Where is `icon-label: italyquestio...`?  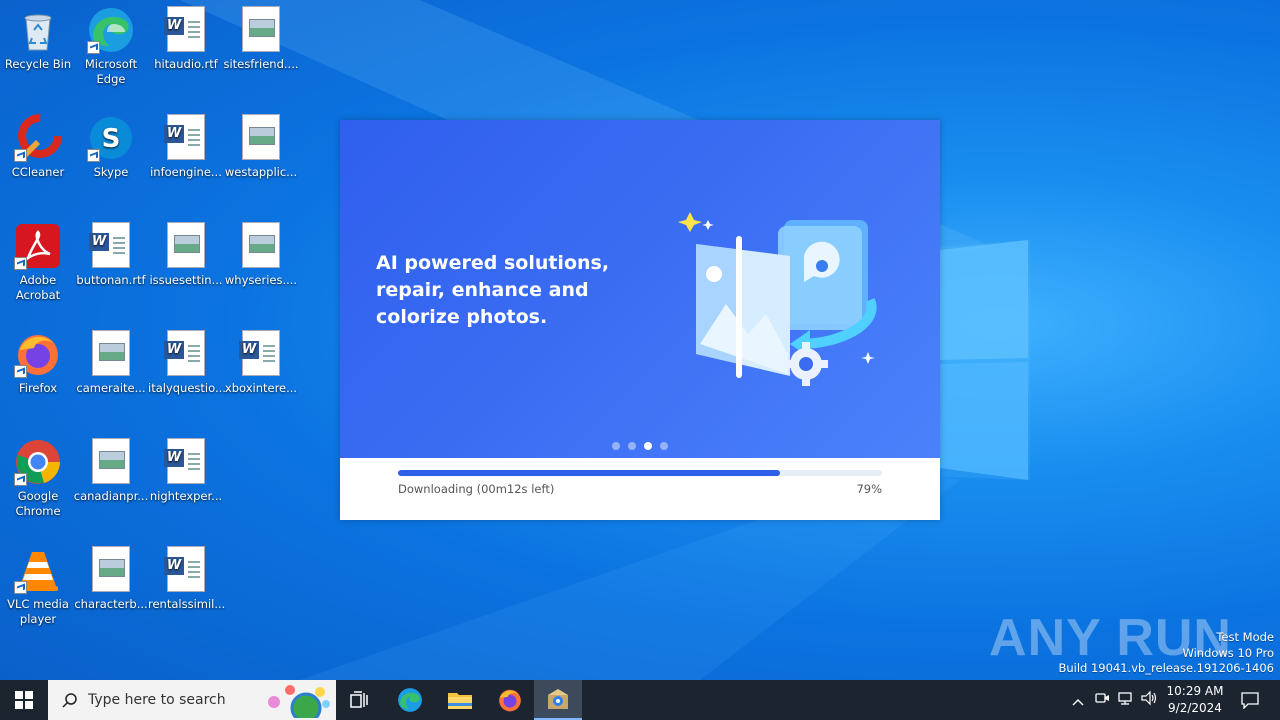
icon-label: italyquestio... is located at coordinates (187, 388).